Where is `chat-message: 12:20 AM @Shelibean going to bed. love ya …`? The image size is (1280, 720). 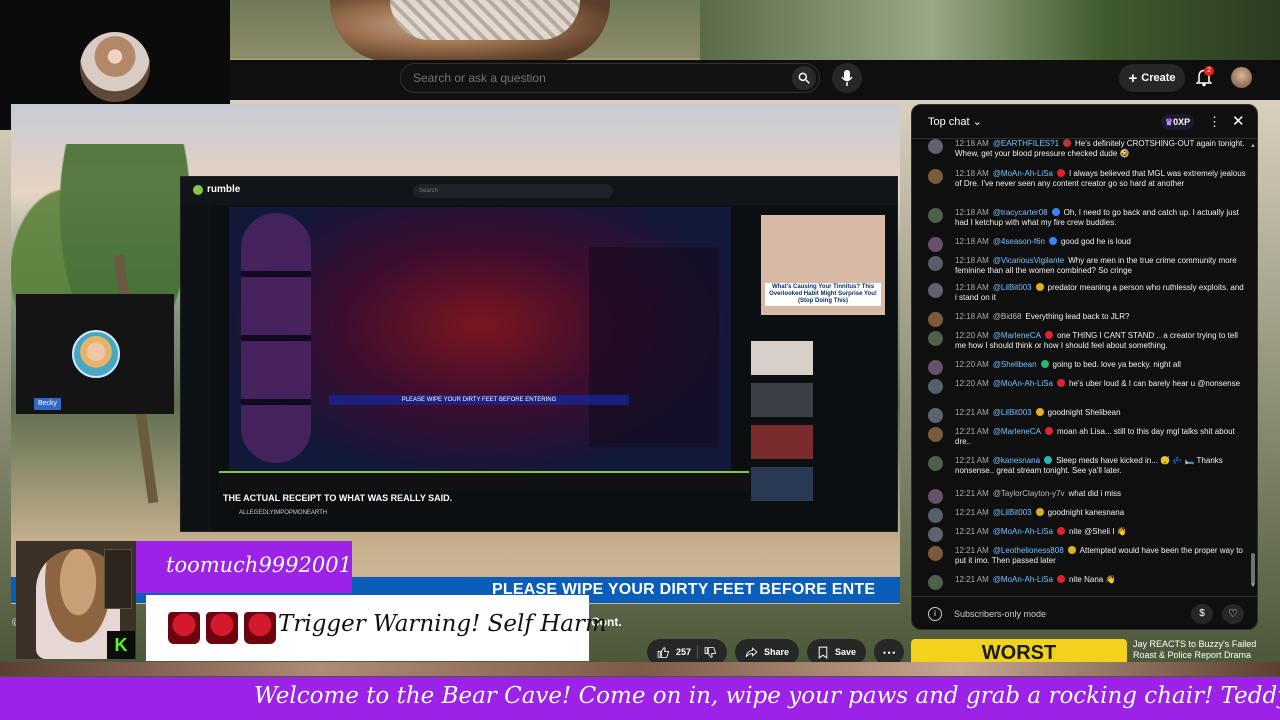 chat-message: 12:20 AM @Shelibean going to bed. love ya … is located at coordinates (1087, 367).